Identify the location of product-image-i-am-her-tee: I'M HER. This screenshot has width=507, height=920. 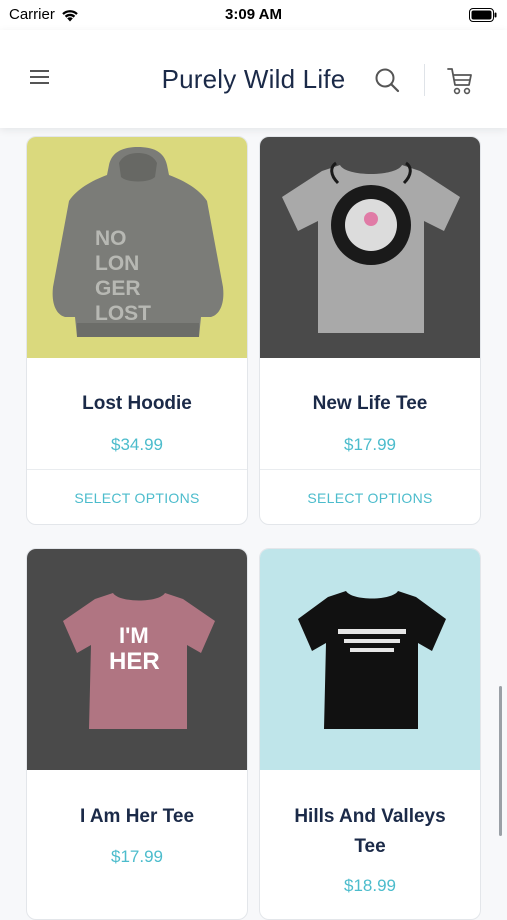
(137, 659).